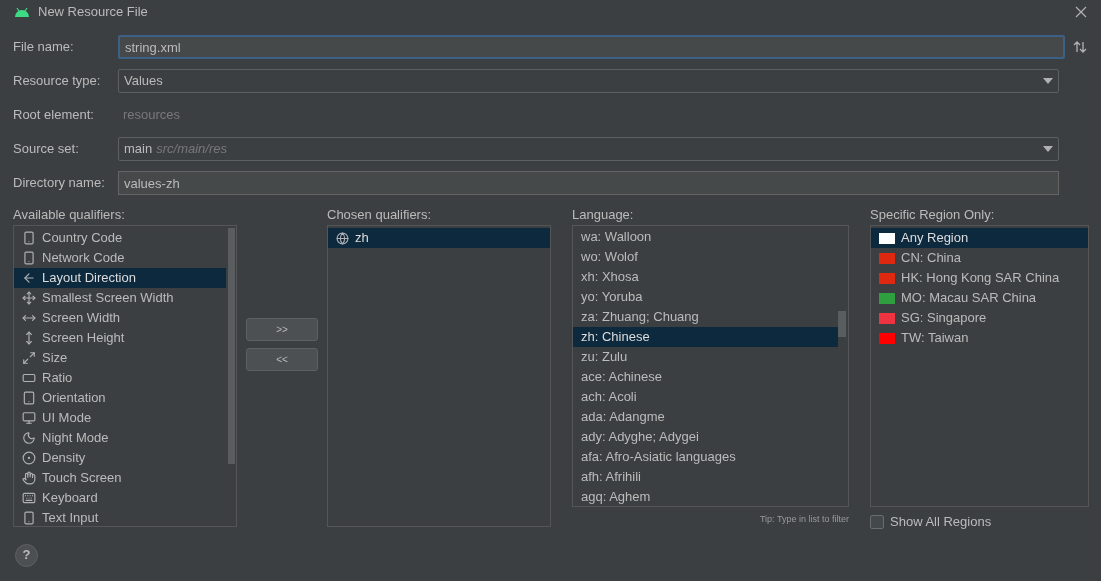 The image size is (1101, 581). I want to click on list-item: Any Region, so click(979, 238).